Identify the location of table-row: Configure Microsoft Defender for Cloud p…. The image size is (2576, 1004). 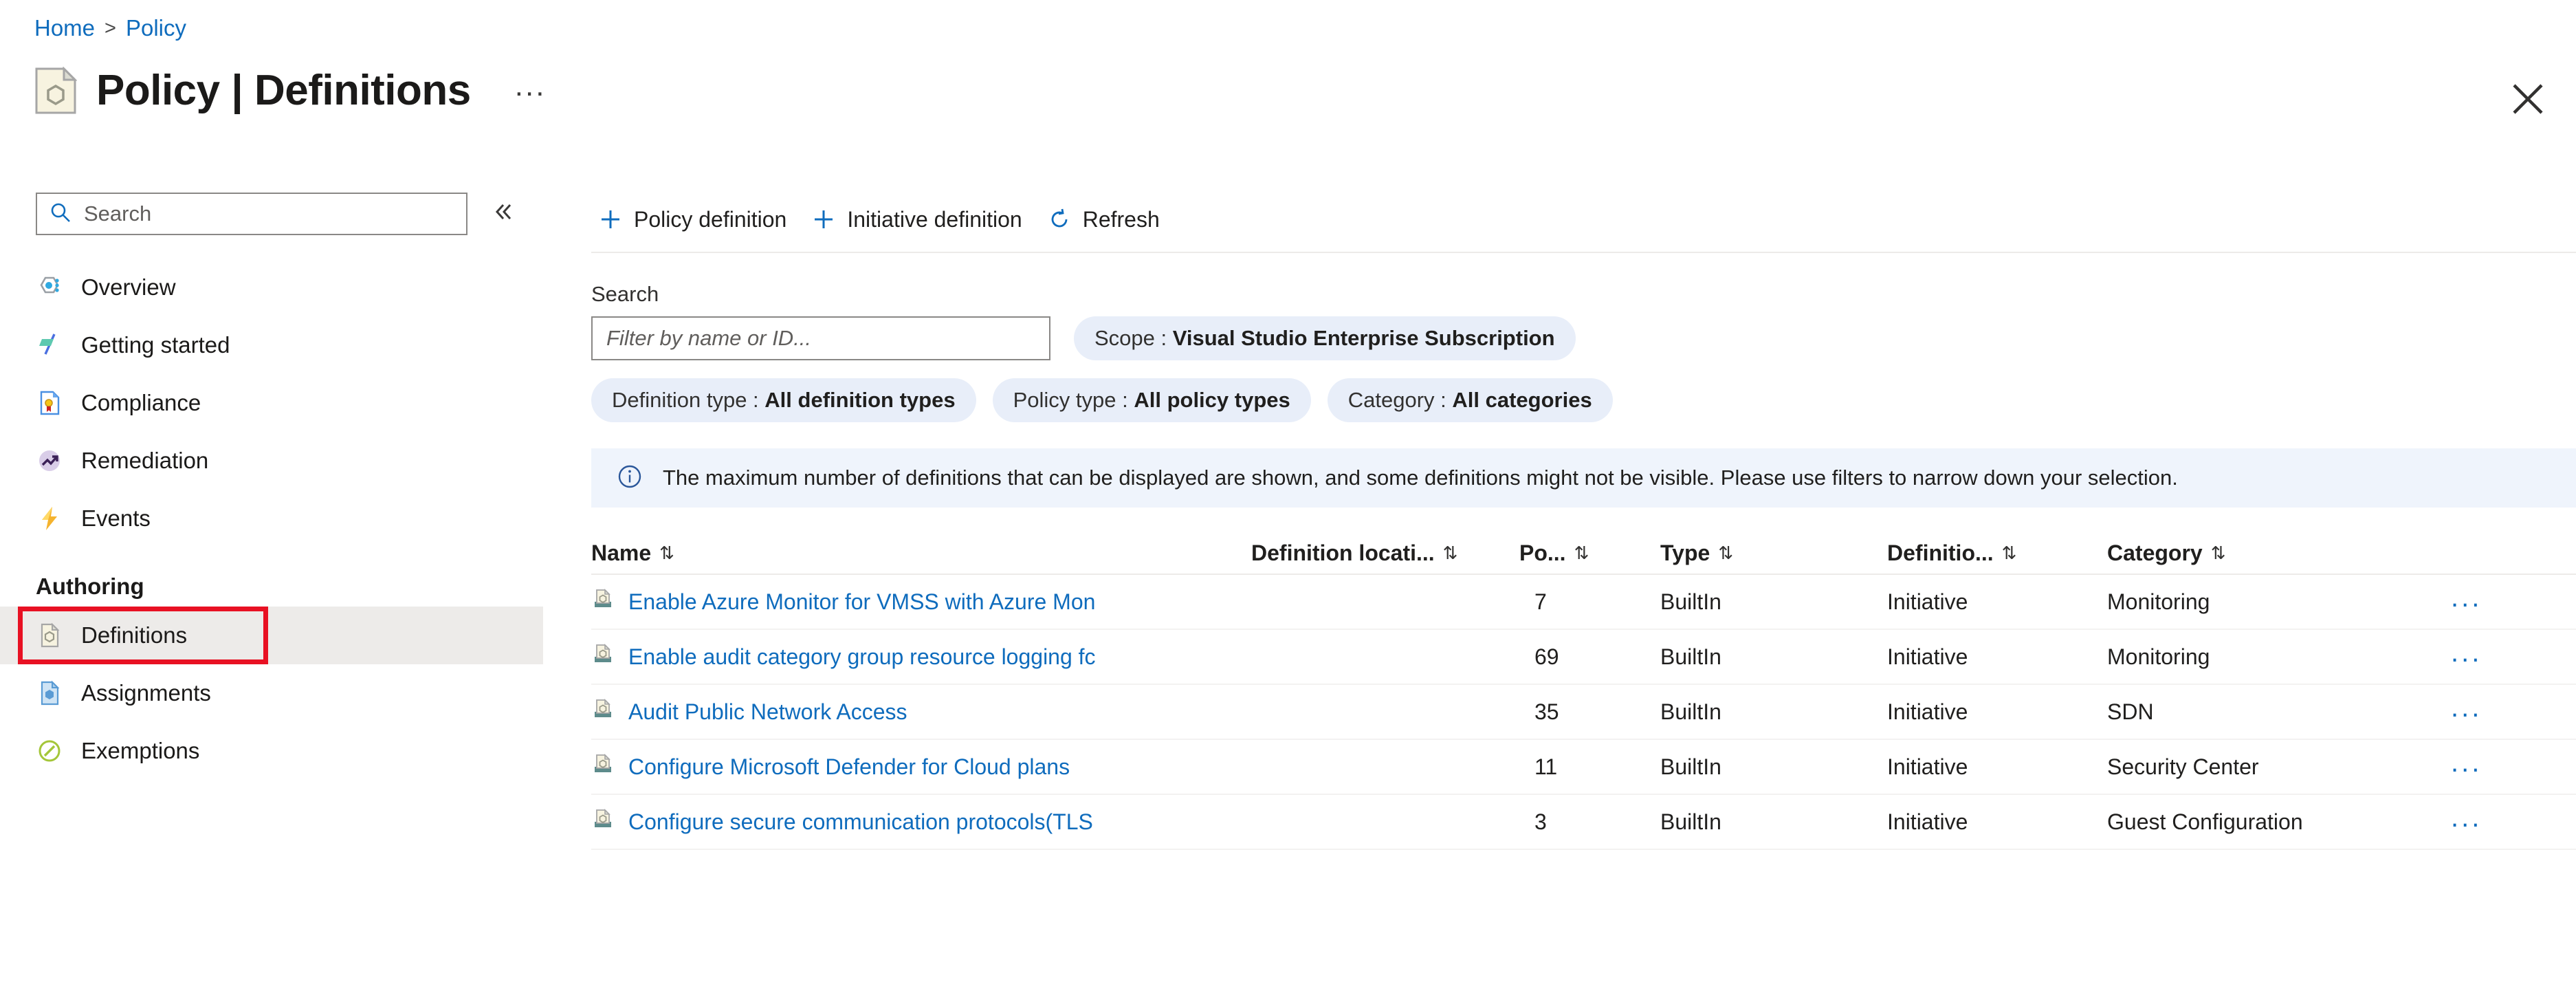
(1583, 767).